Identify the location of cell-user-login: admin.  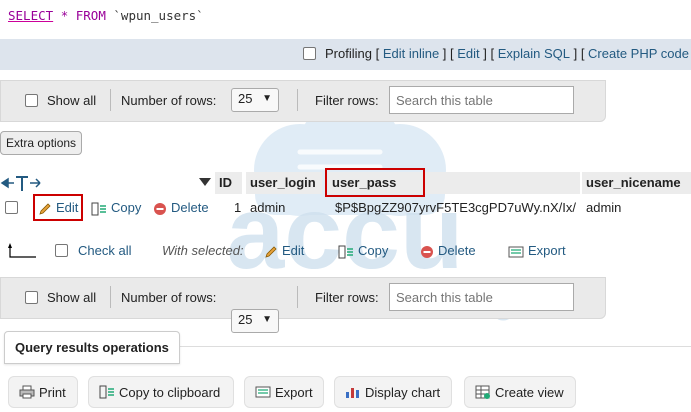
(268, 207).